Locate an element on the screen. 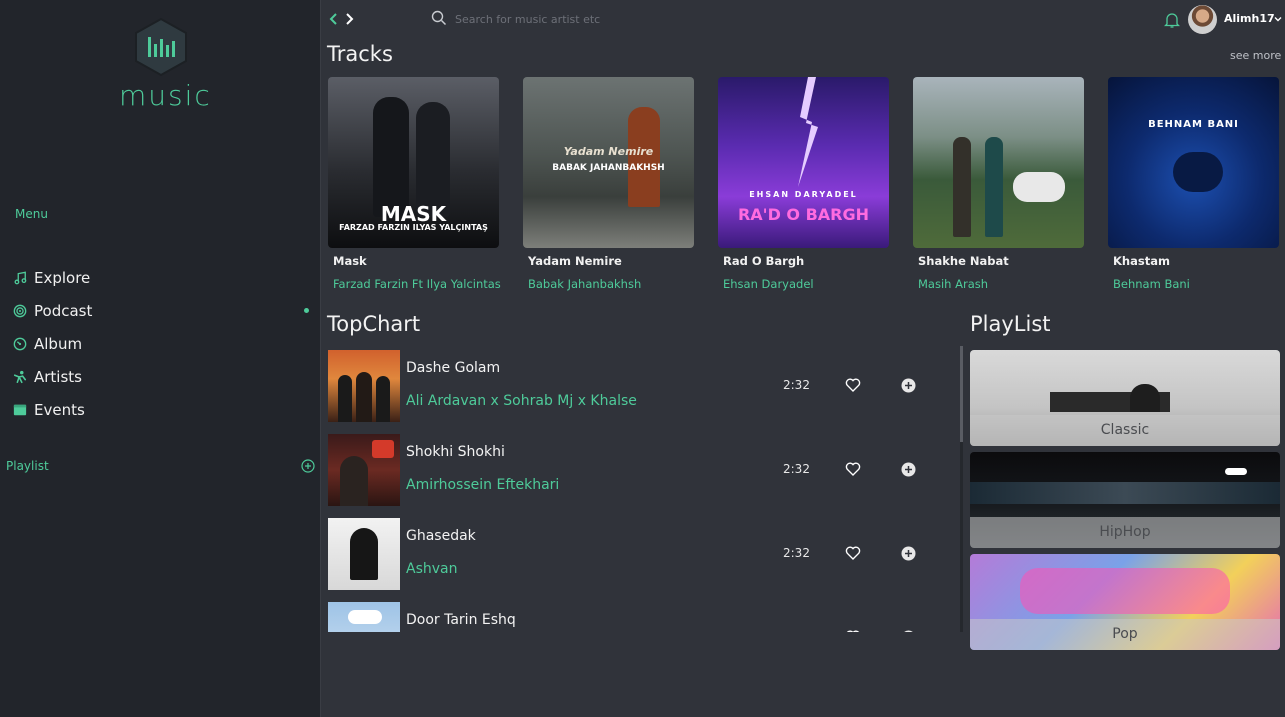 Image resolution: width=1285 pixels, height=717 pixels. cover-subtitle: Yadam Nemire is located at coordinates (608, 151).